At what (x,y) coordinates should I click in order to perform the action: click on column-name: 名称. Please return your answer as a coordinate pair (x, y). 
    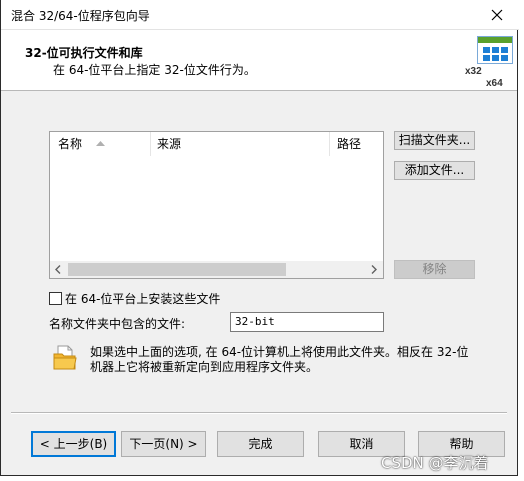
    Looking at the image, I should click on (70, 144).